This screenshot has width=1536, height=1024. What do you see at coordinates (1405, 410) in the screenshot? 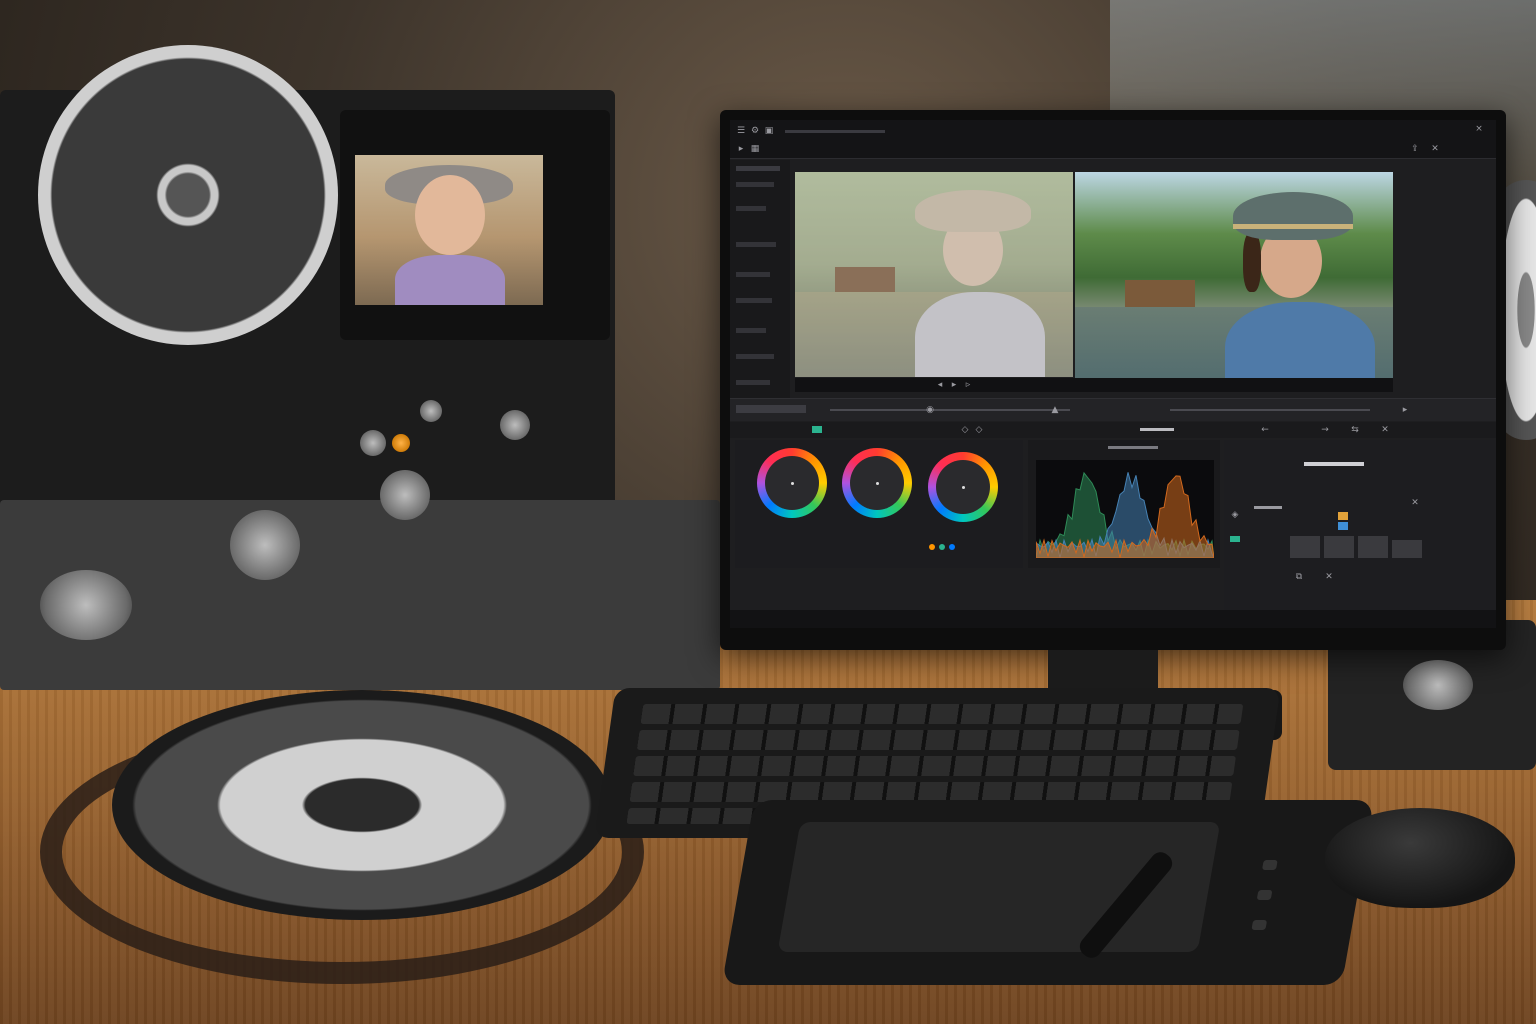
I see `zoom-icon: ▸` at bounding box center [1405, 410].